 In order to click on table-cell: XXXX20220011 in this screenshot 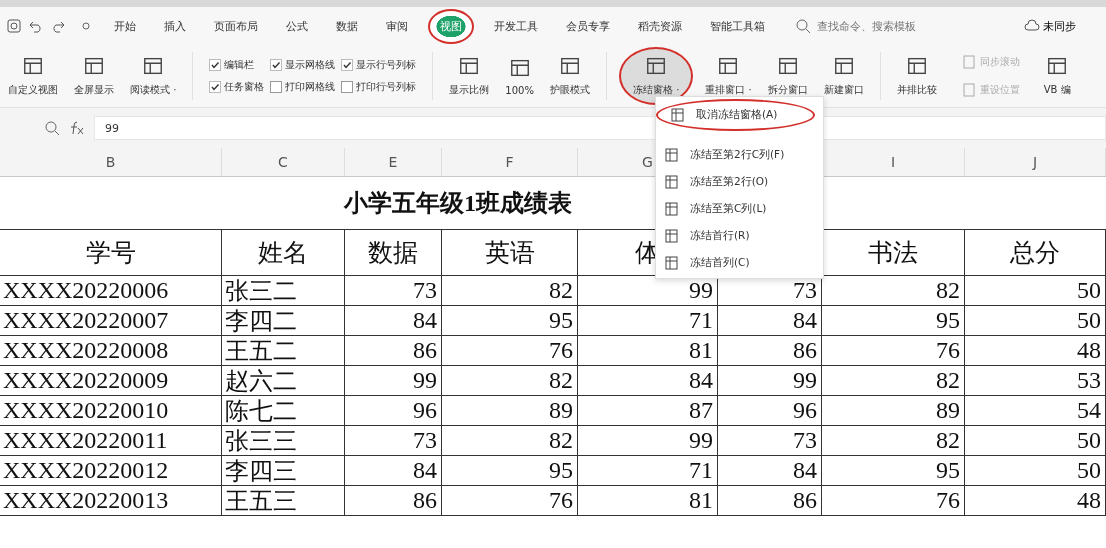, I will do `click(85, 440)`.